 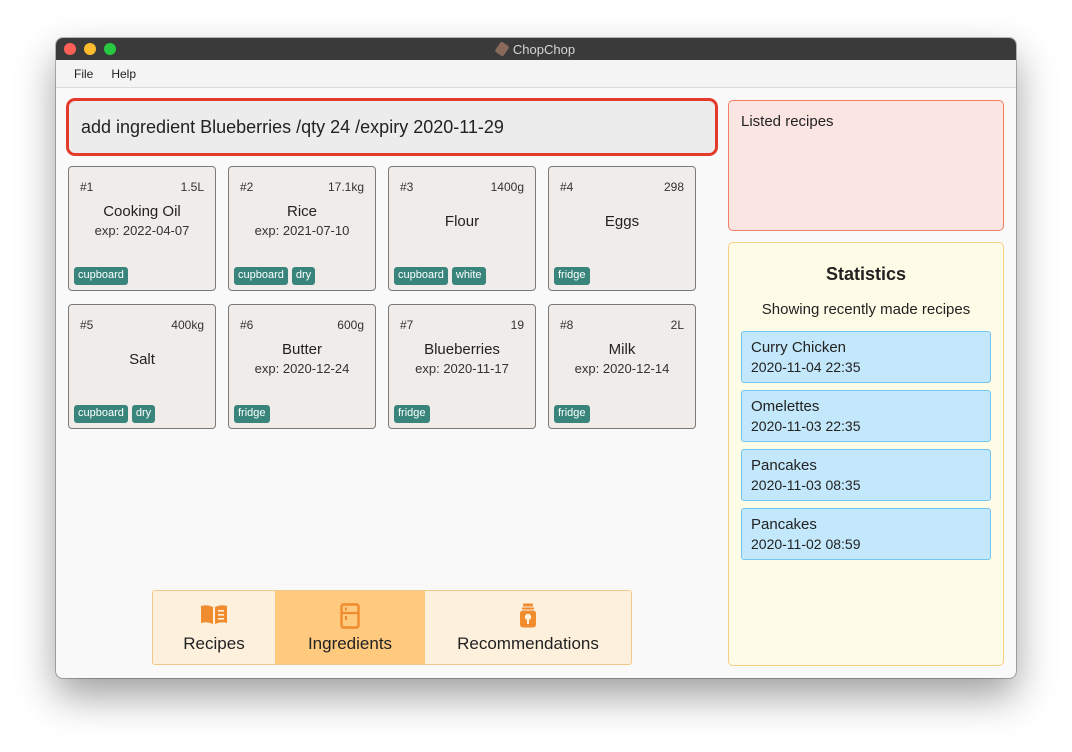 I want to click on ingredient-tags: cupboard white, so click(x=440, y=276).